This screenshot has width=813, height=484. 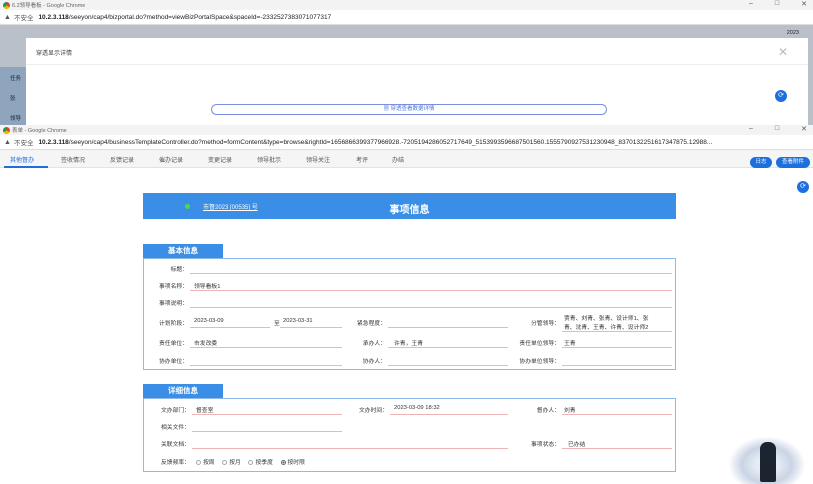 What do you see at coordinates (570, 344) in the screenshot?
I see `unit-leader-value: 王青` at bounding box center [570, 344].